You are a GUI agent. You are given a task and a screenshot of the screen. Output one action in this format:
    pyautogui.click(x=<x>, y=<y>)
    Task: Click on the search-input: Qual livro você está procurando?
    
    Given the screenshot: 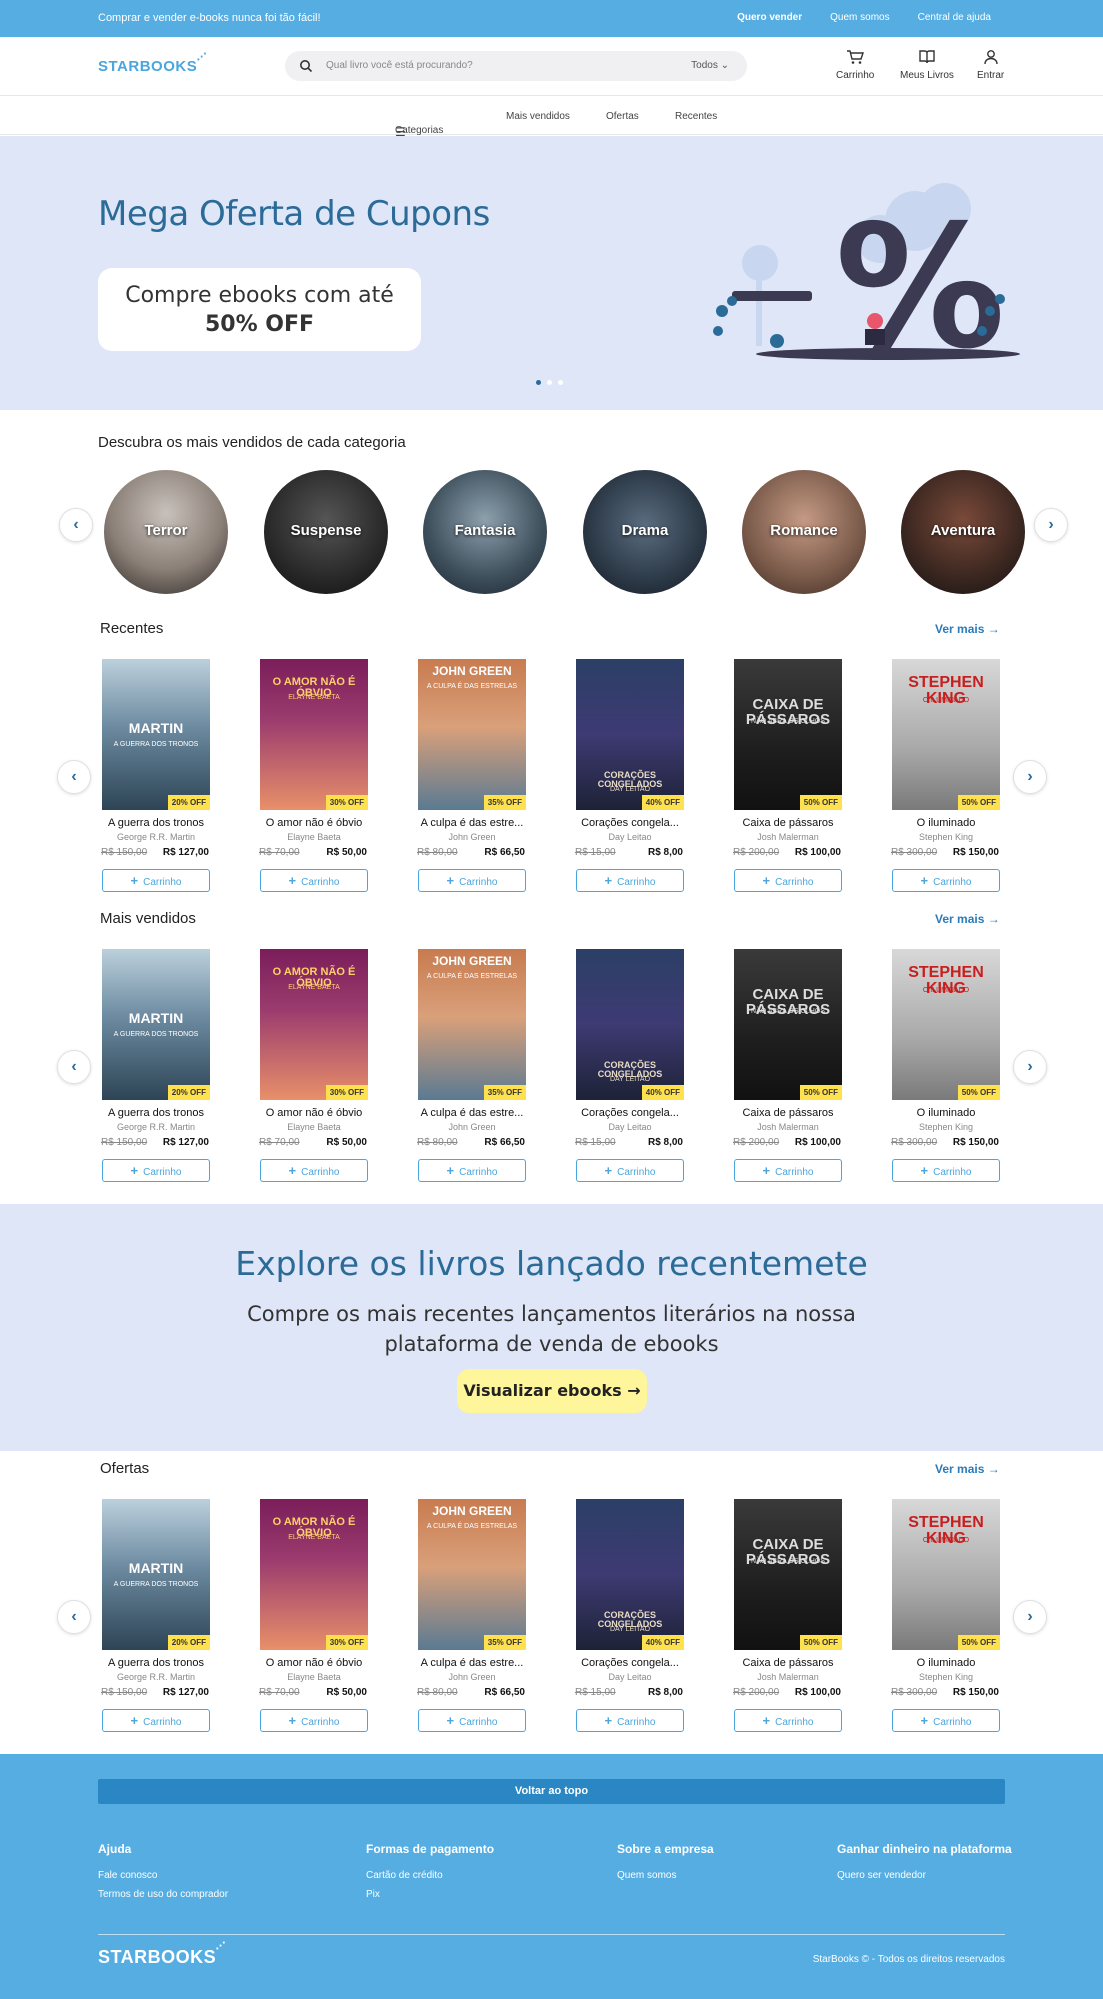 What is the action you would take?
    pyautogui.click(x=399, y=65)
    